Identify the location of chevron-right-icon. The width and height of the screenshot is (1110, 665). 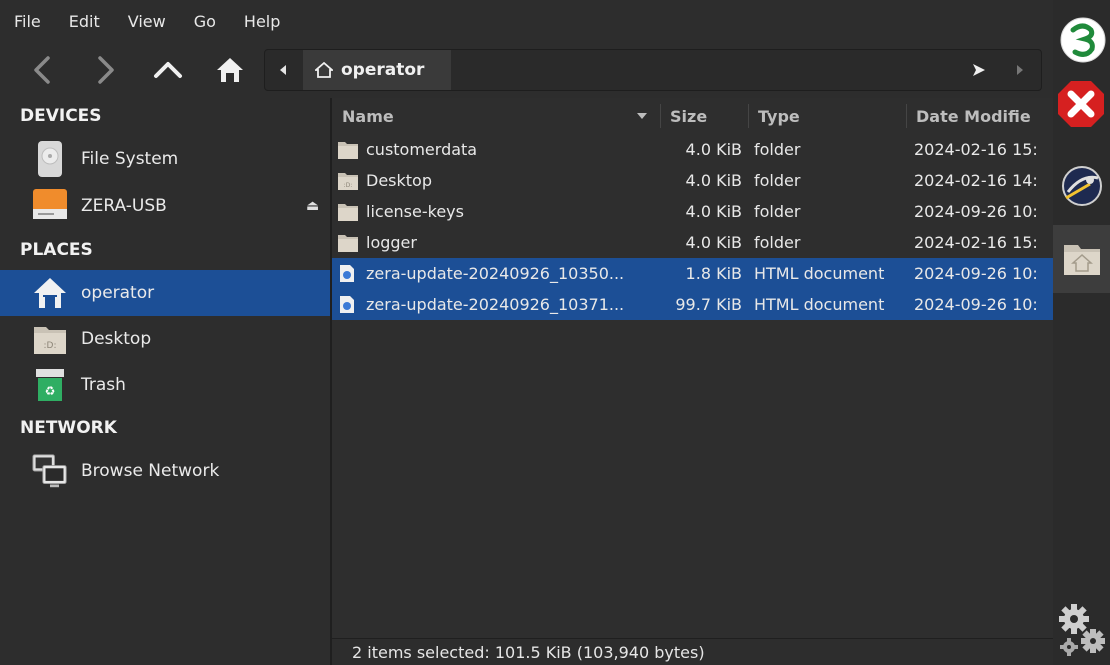
(106, 70).